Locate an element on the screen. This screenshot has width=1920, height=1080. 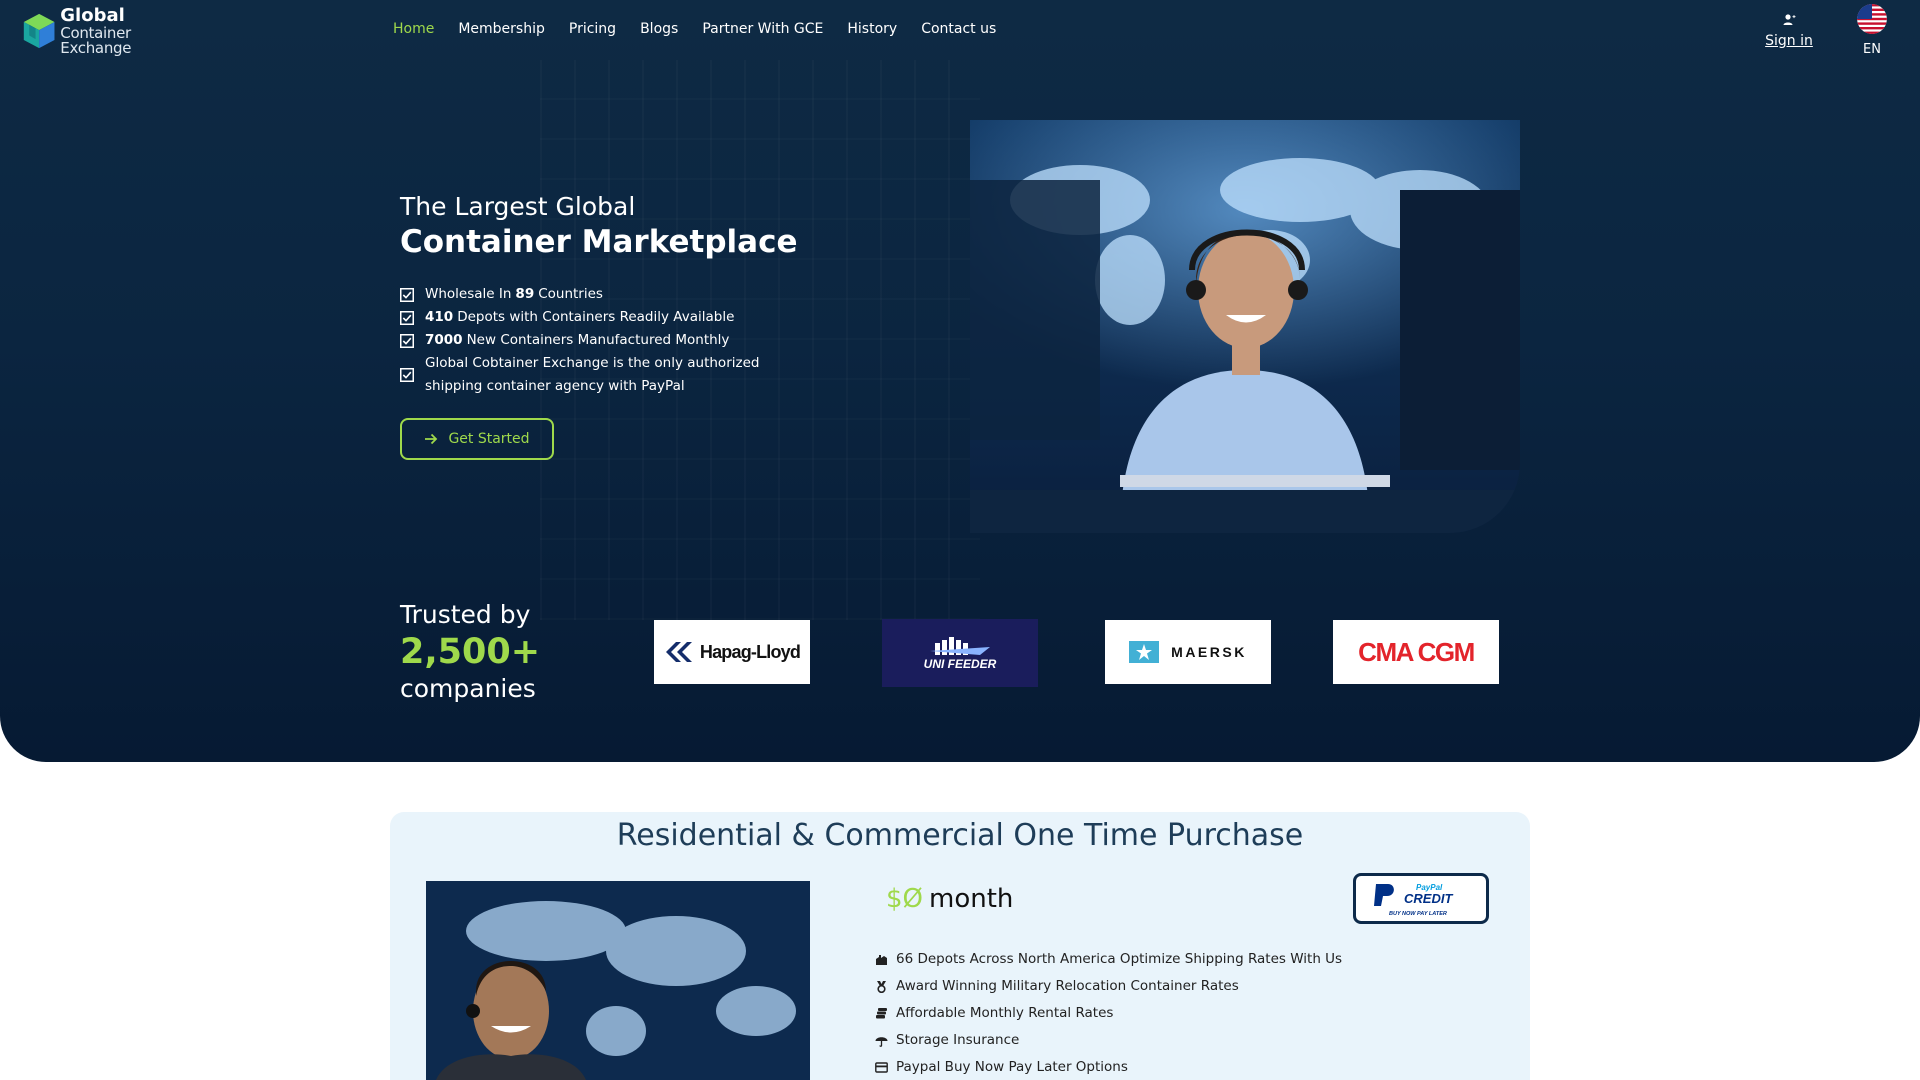
ship-icon is located at coordinates (960, 646).